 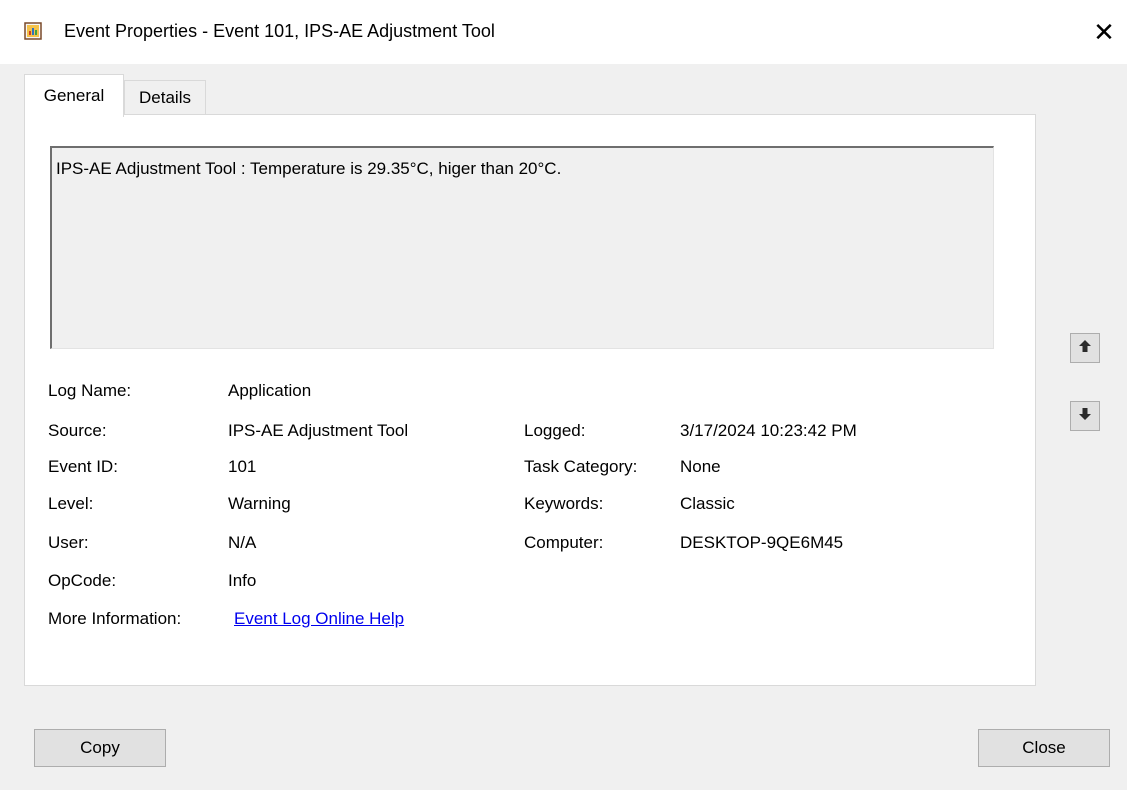 I want to click on source-value: IPS-AE Adjustment Tool, so click(x=318, y=430).